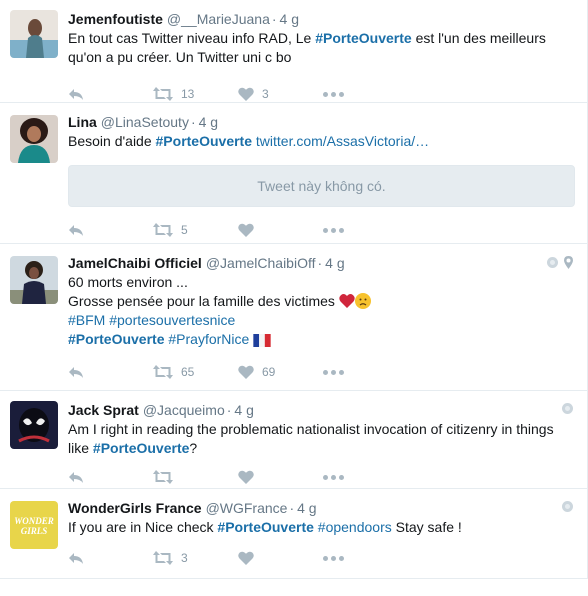 Image resolution: width=588 pixels, height=596 pixels. I want to click on fullname: JamelChaibi Officiel, so click(135, 263).